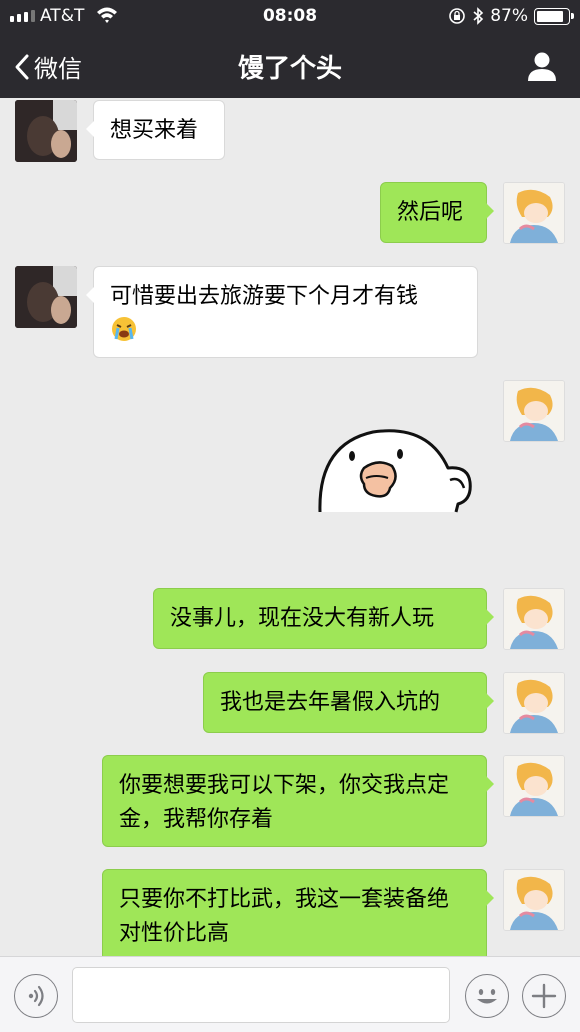 The width and height of the screenshot is (580, 1032). Describe the element at coordinates (284, 802) in the screenshot. I see `message-text: 你要想要我可以下架，你交我点定金，我帮你存着` at that location.